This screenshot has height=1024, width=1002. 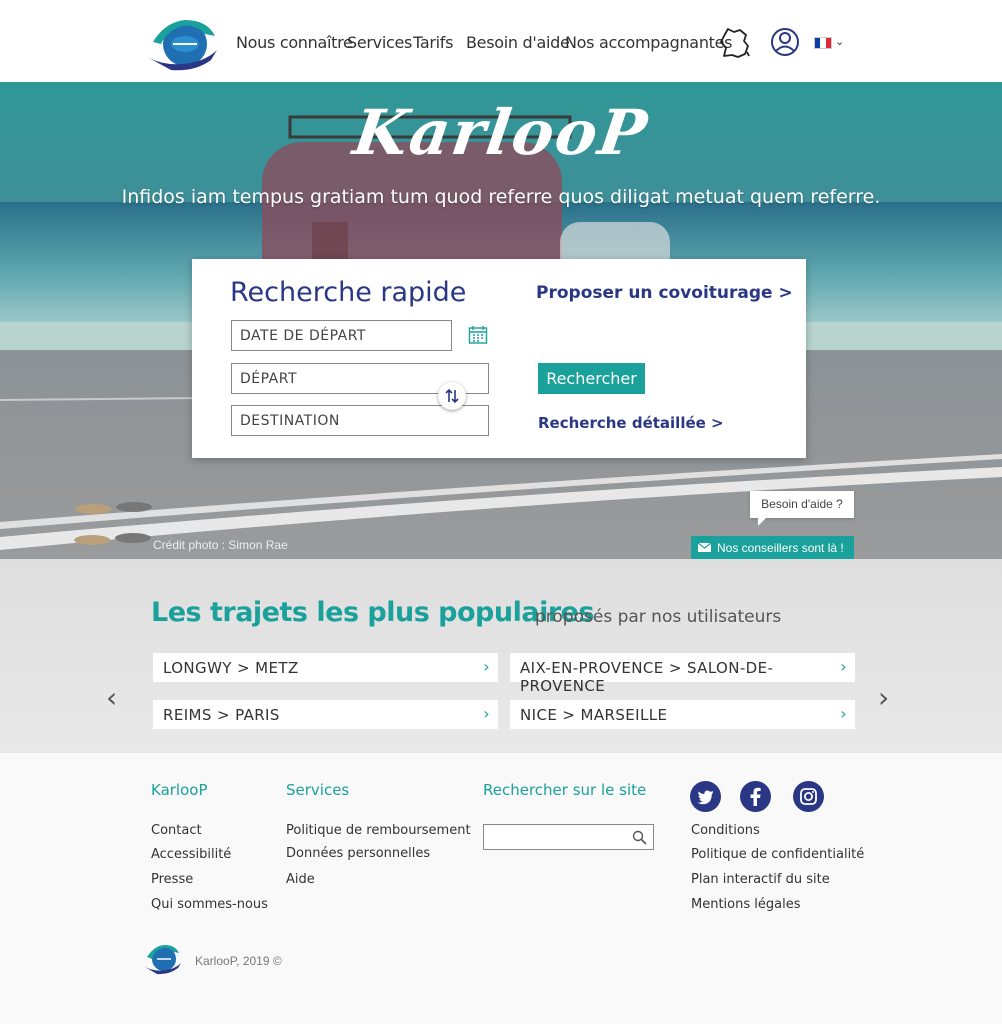 What do you see at coordinates (358, 853) in the screenshot?
I see `footer-link-donnees-personnelles: Données personnelles` at bounding box center [358, 853].